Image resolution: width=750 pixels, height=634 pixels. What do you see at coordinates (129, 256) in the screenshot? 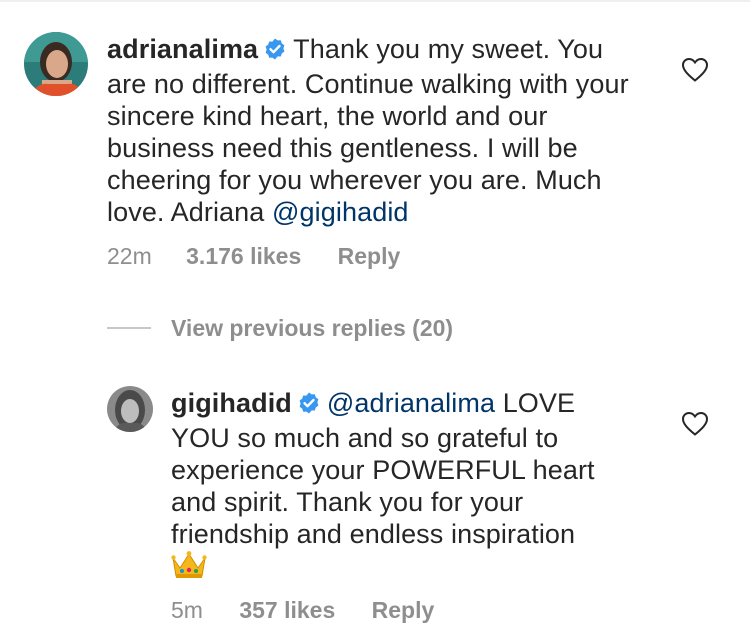
I see `comment-time: 22m` at bounding box center [129, 256].